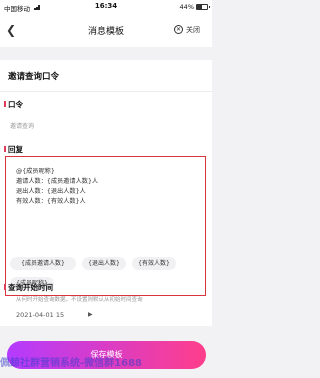 This screenshot has width=320, height=378. I want to click on reply-label: 回复, so click(13, 149).